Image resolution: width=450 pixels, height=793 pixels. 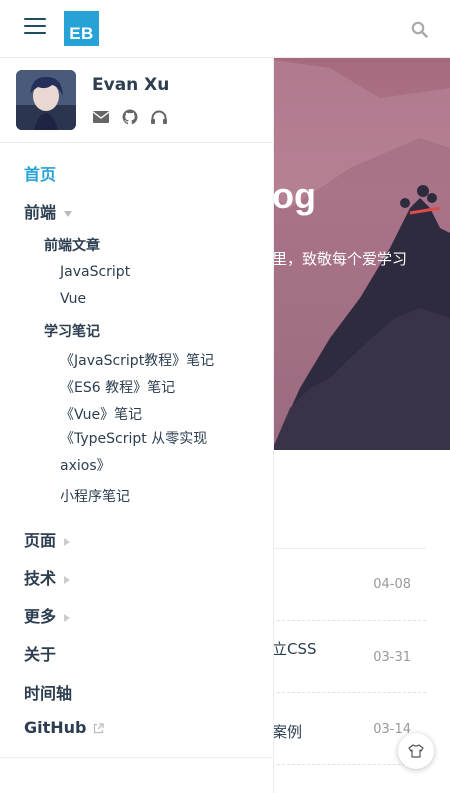 I want to click on sidebar-item-label: 页面, so click(x=40, y=540).